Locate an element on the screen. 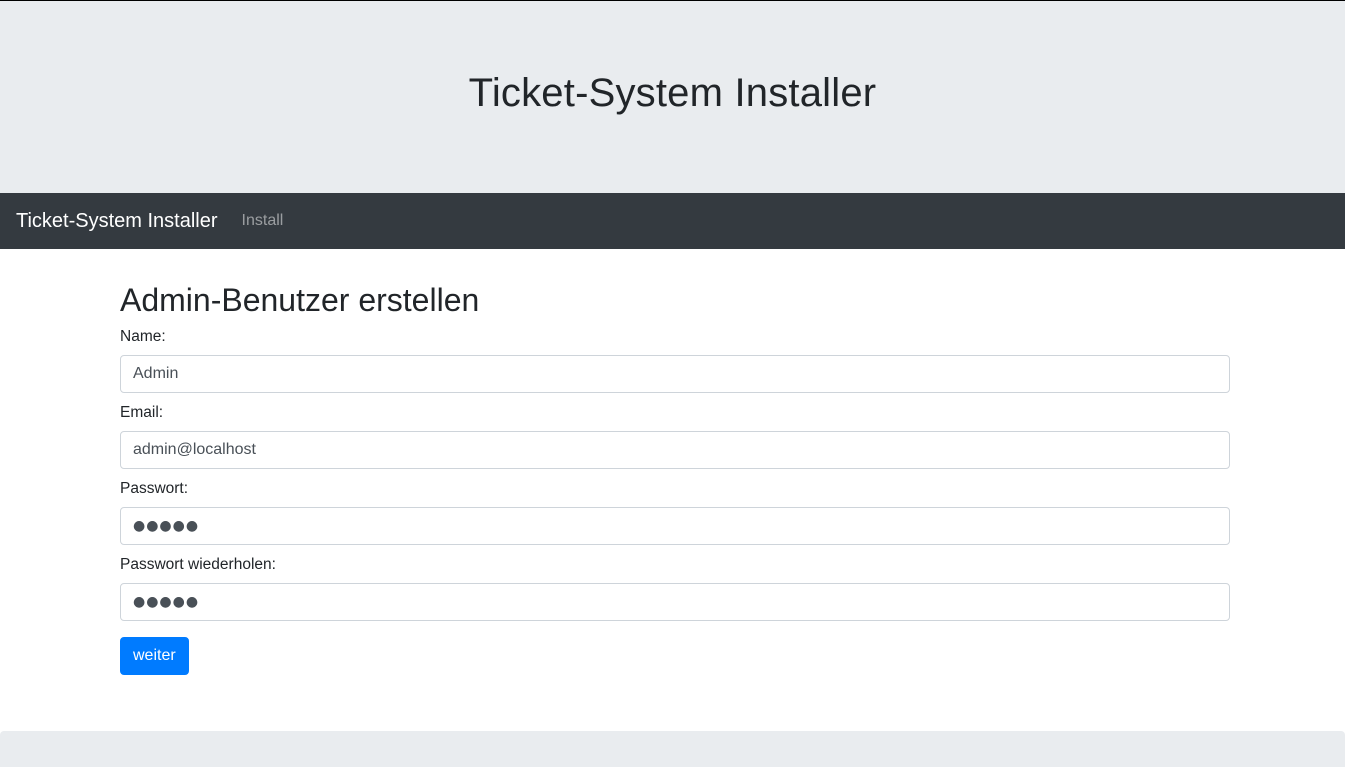  password-group: Passwort: is located at coordinates (675, 512).